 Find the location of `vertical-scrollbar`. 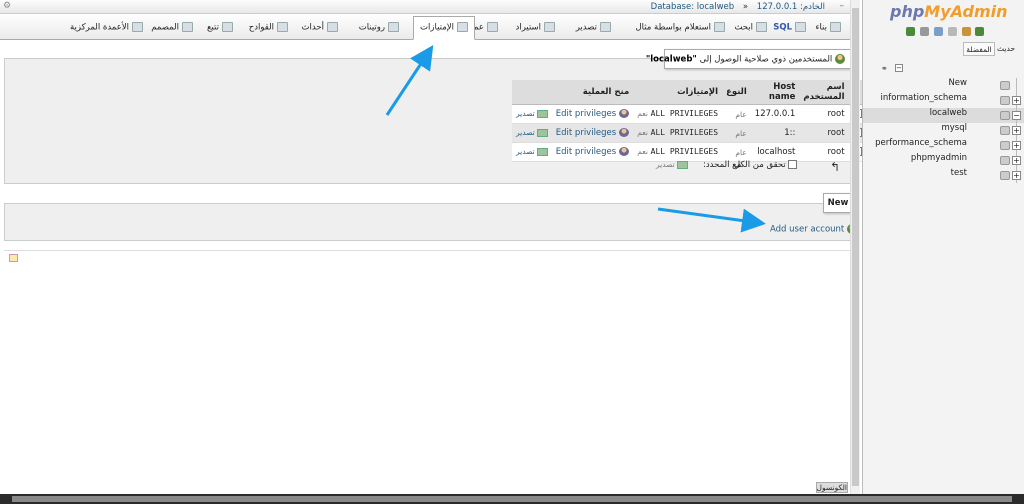

vertical-scrollbar is located at coordinates (855, 247).